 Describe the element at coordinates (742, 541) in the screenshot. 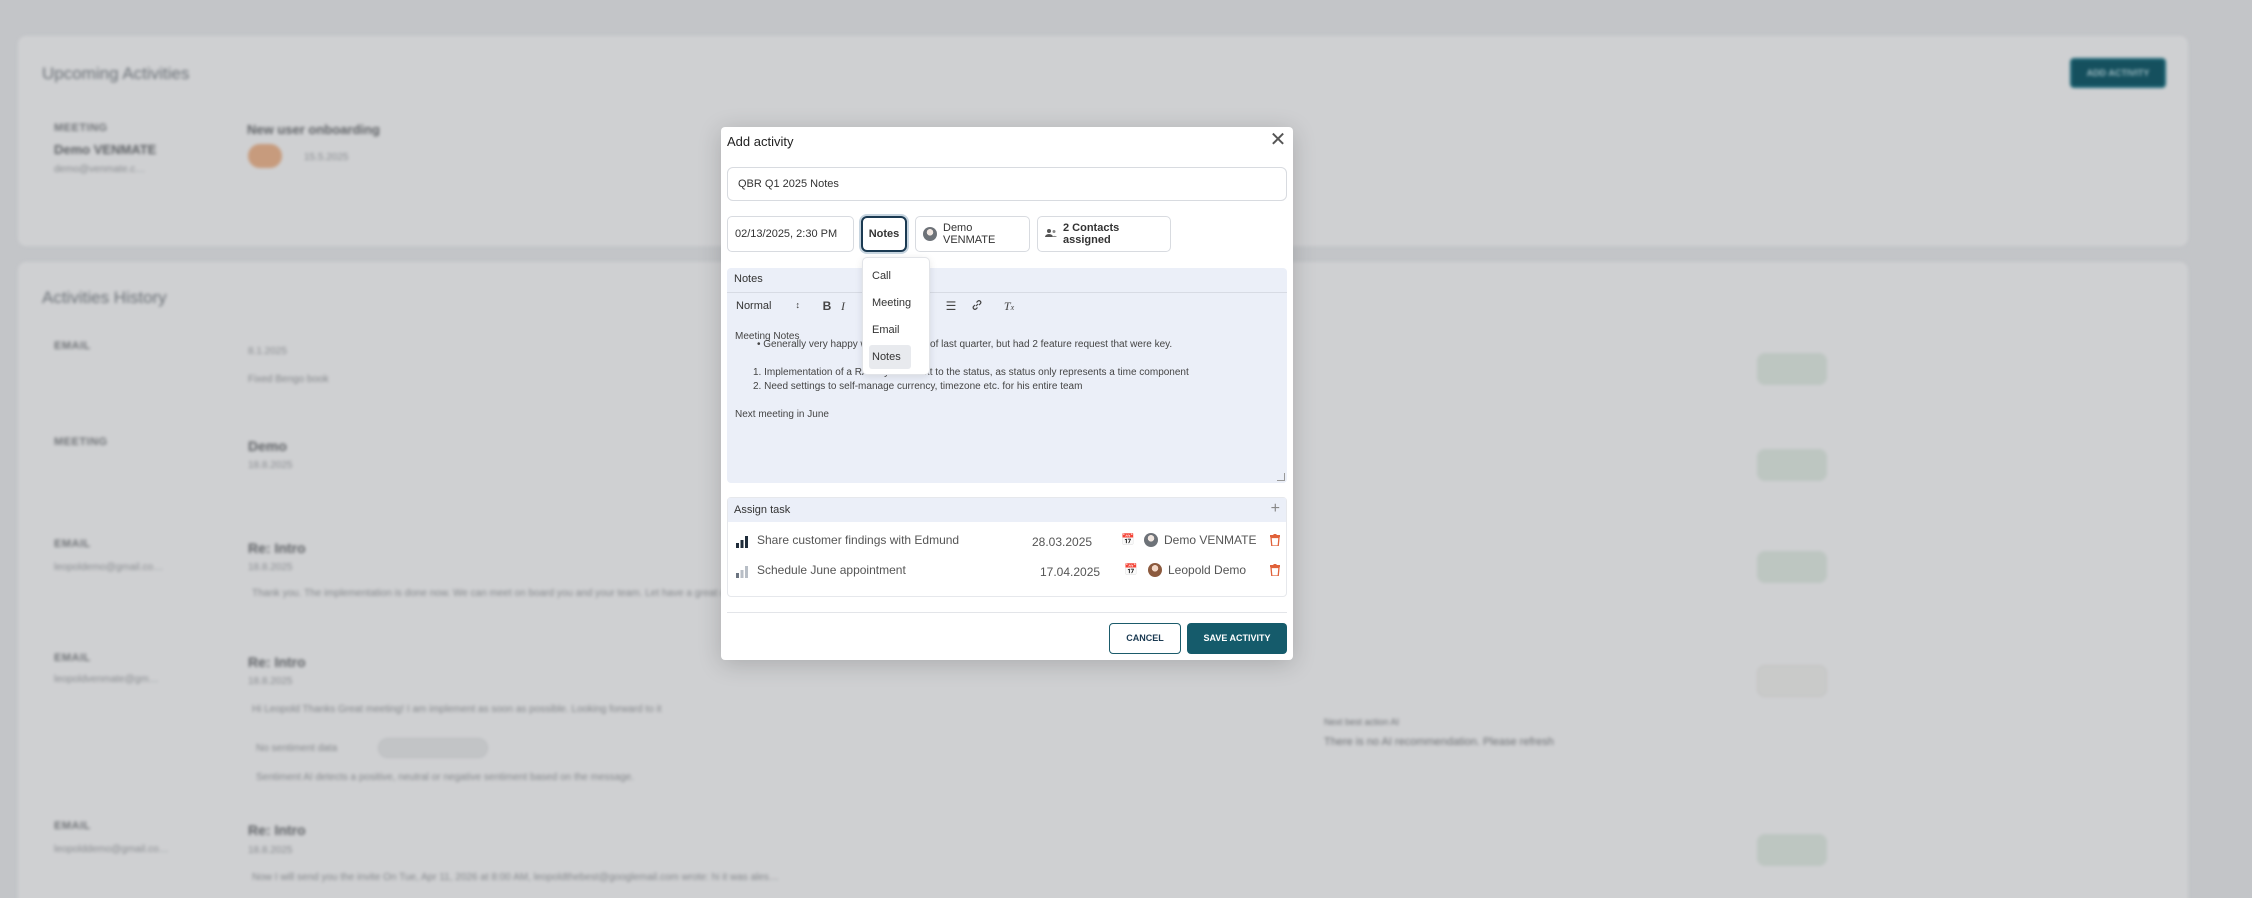

I see `priority-high-icon` at that location.